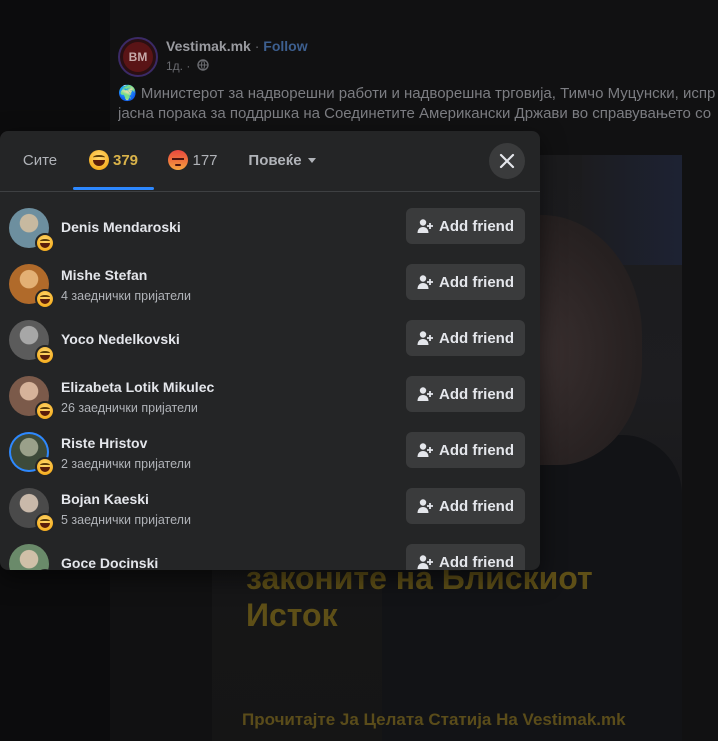 The width and height of the screenshot is (718, 741). What do you see at coordinates (285, 46) in the screenshot?
I see `follow-link: Follow` at bounding box center [285, 46].